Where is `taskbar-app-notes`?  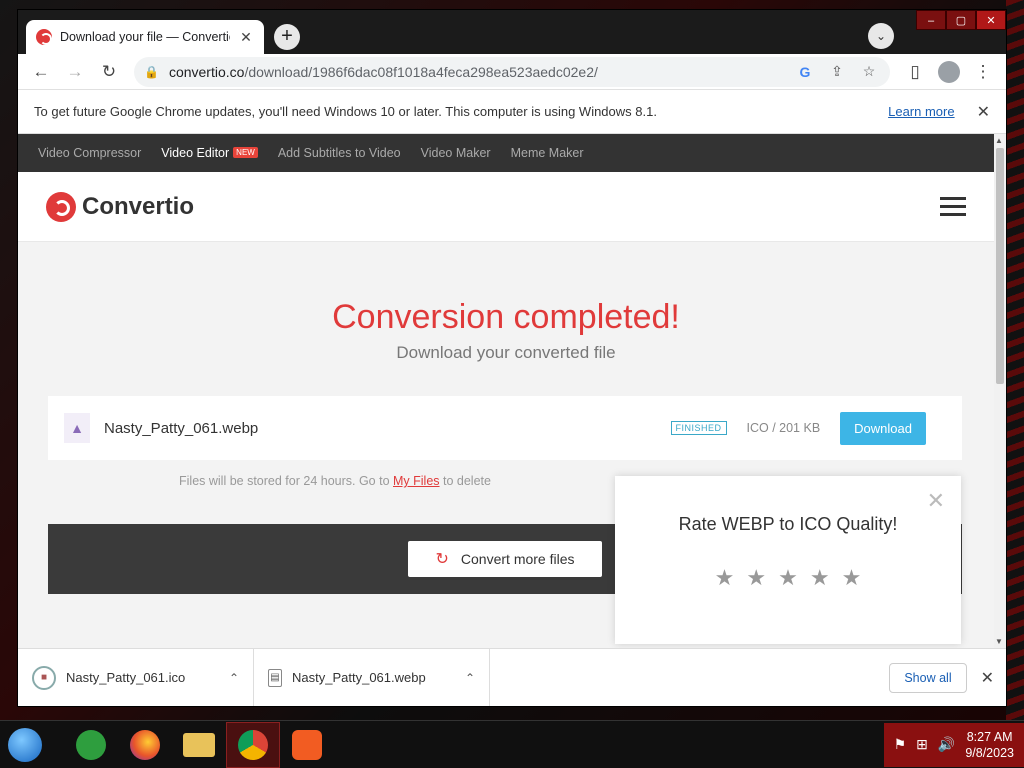
taskbar-app-notes is located at coordinates (91, 745).